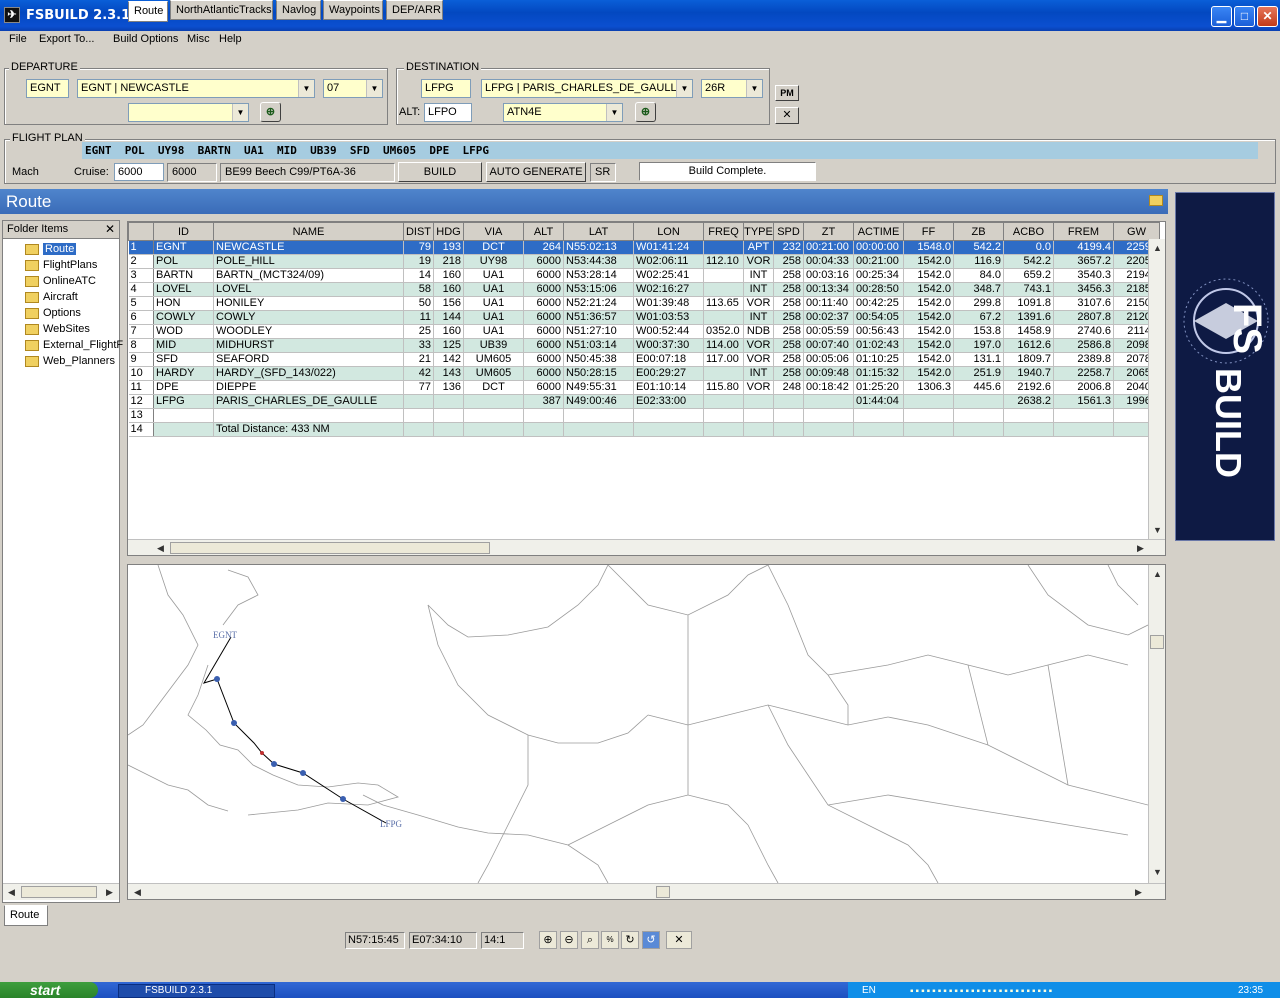  I want to click on pm-button: PM, so click(787, 93).